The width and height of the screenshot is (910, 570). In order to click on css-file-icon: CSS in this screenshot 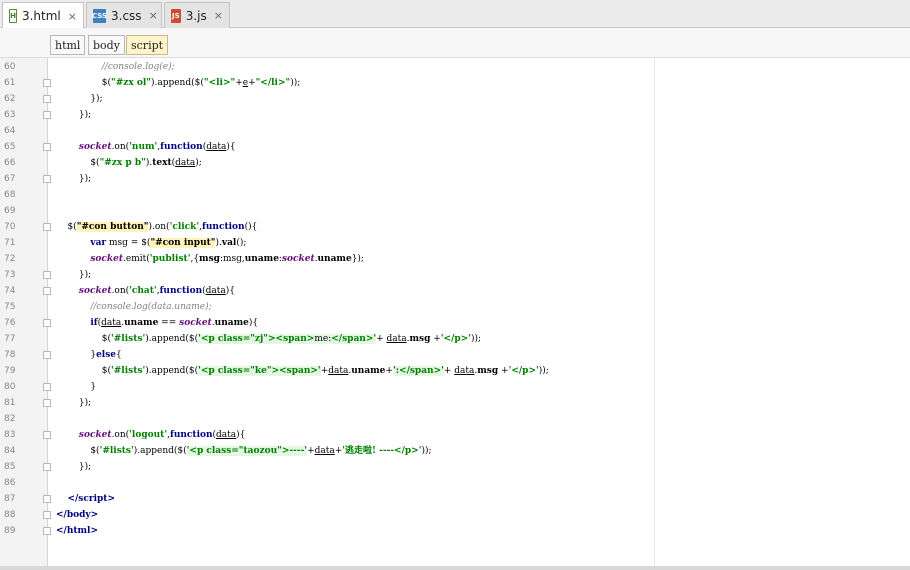, I will do `click(99, 15)`.